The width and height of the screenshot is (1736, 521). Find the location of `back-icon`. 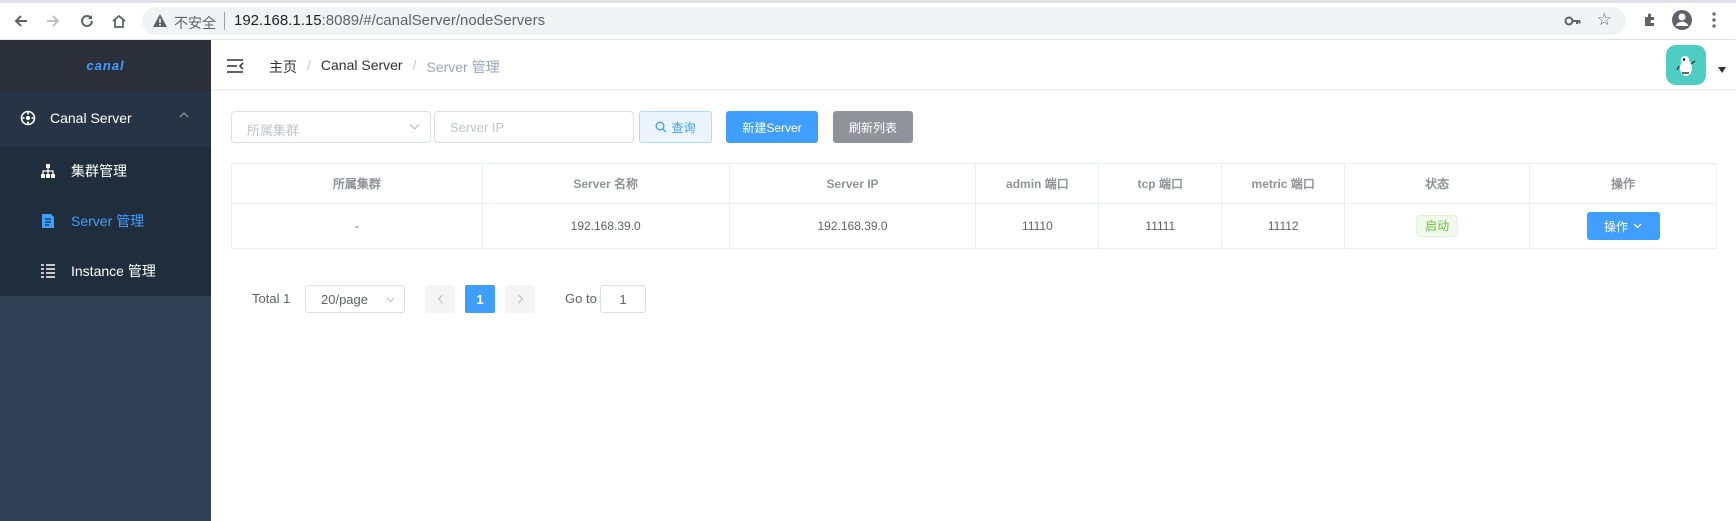

back-icon is located at coordinates (21, 21).